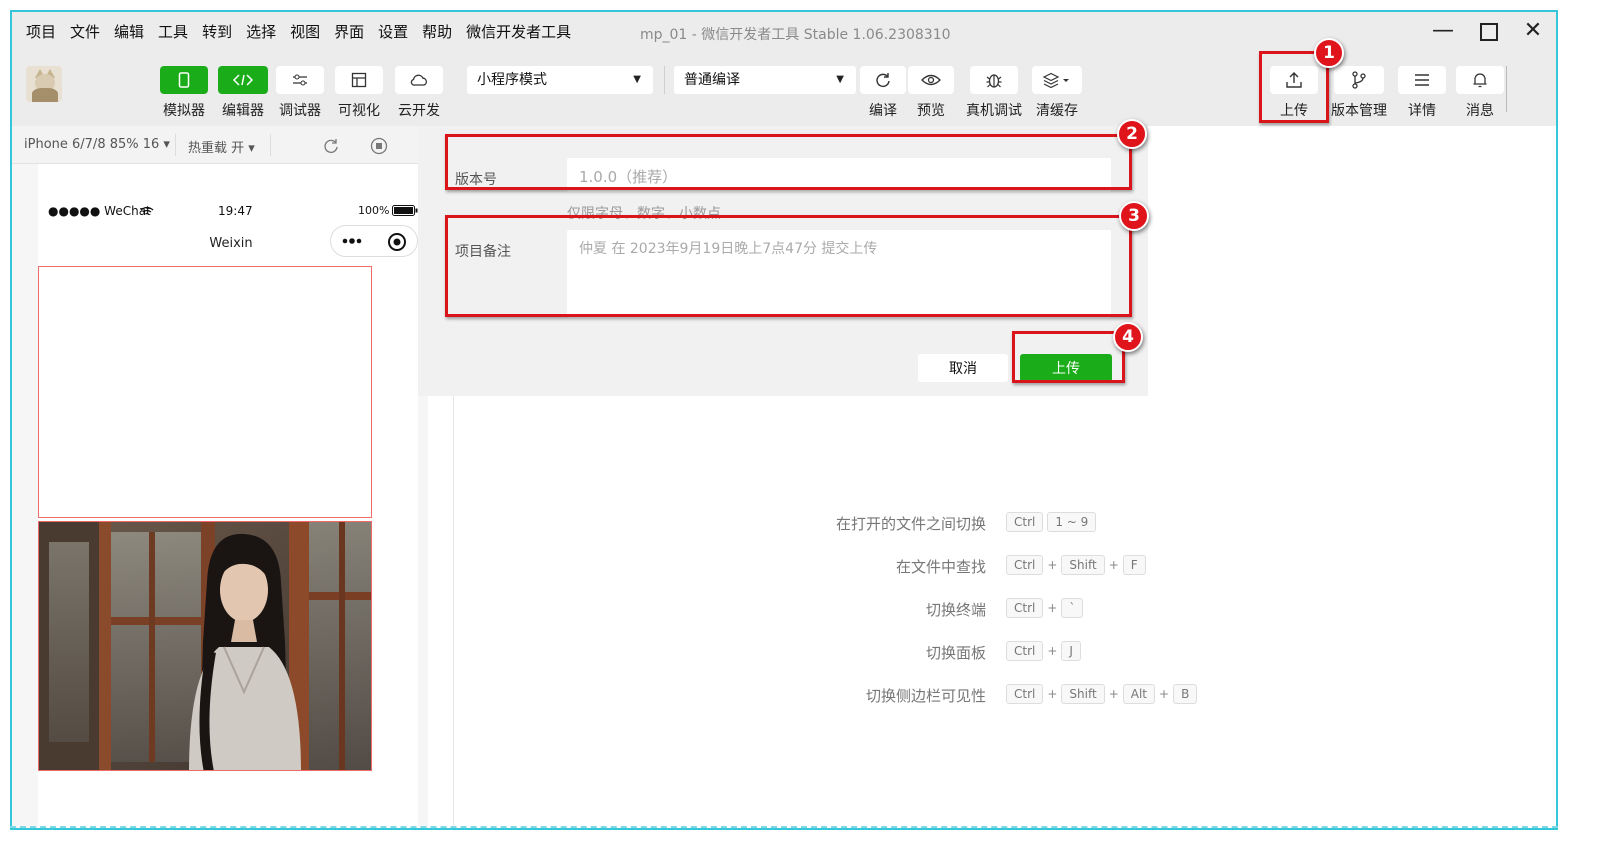 This screenshot has width=1612, height=859. I want to click on compile-button, so click(883, 80).